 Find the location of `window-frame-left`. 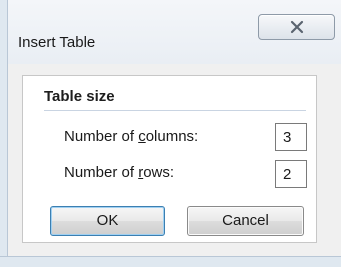

window-frame-left is located at coordinates (4, 133).